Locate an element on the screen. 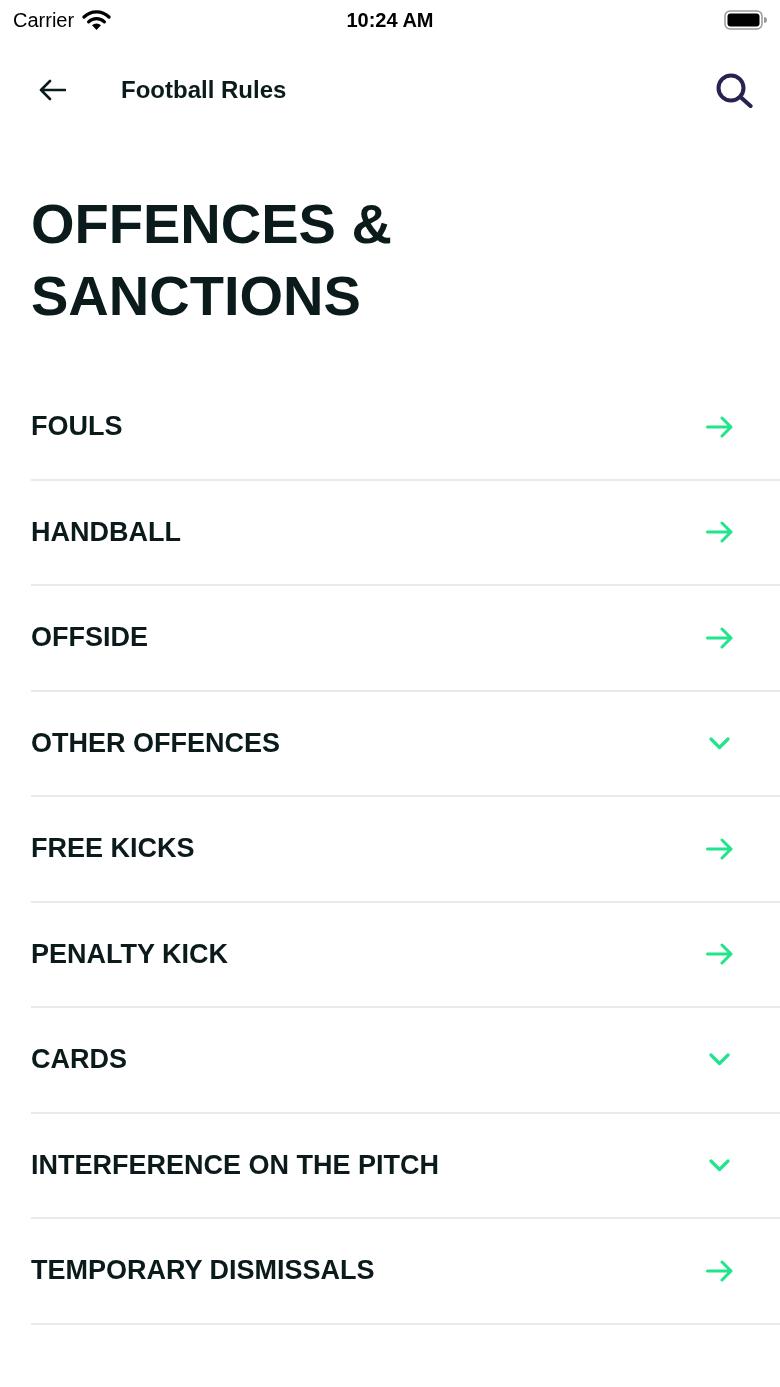  back-arrow-icon is located at coordinates (52, 90).